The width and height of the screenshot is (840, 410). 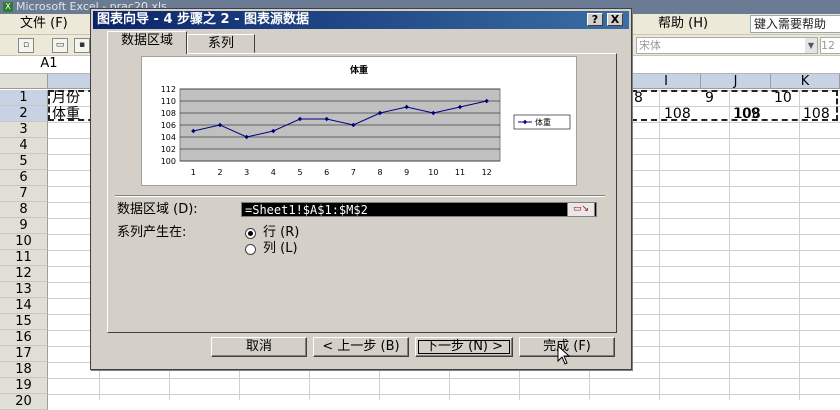 What do you see at coordinates (359, 70) in the screenshot?
I see `chart-title: 体重` at bounding box center [359, 70].